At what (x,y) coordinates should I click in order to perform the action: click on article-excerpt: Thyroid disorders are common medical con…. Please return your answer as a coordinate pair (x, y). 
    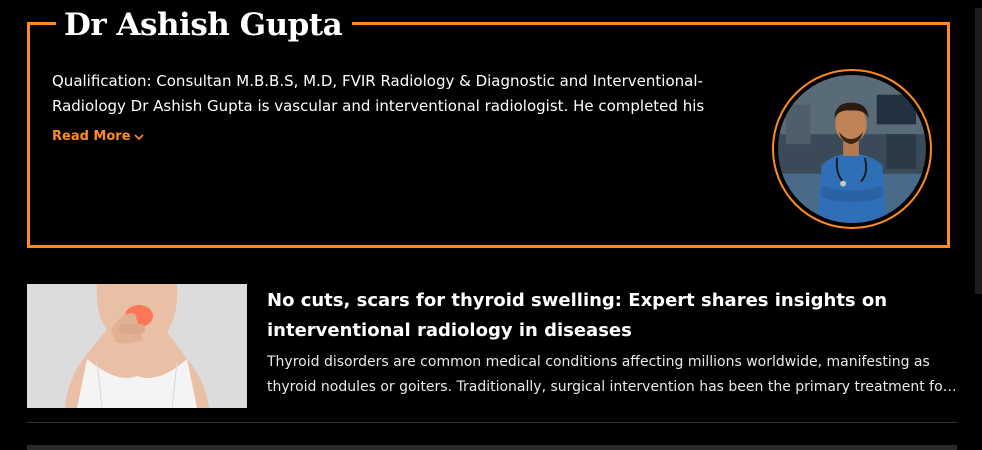
    Looking at the image, I should click on (608, 374).